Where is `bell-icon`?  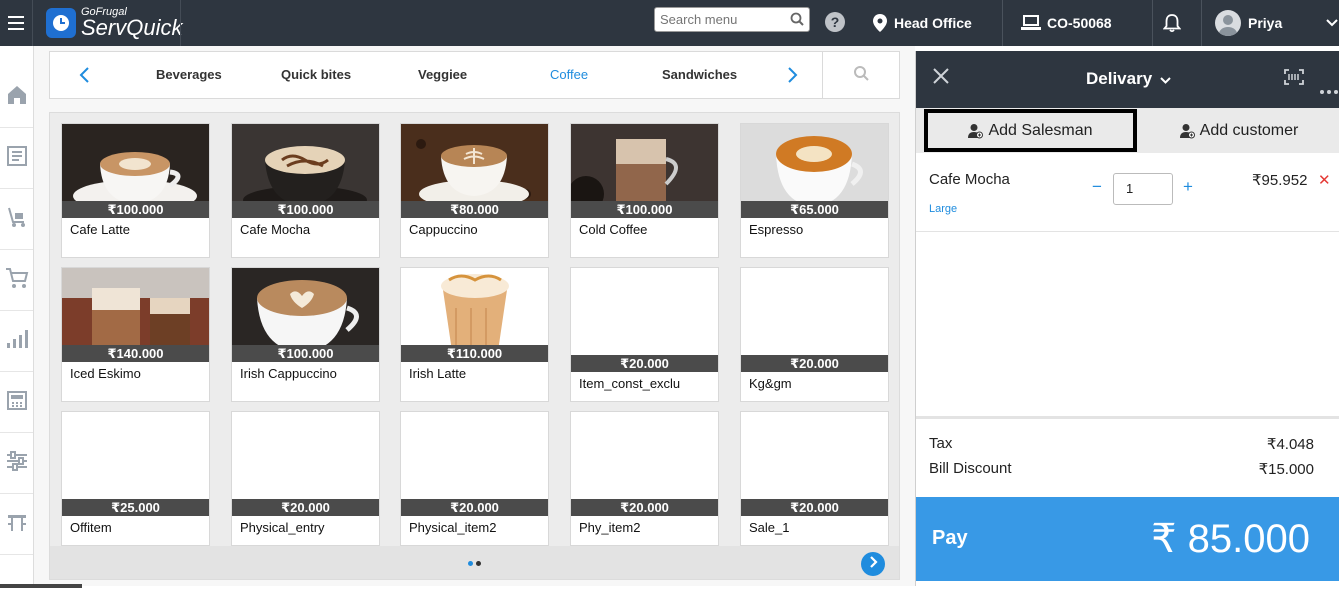
bell-icon is located at coordinates (1172, 23).